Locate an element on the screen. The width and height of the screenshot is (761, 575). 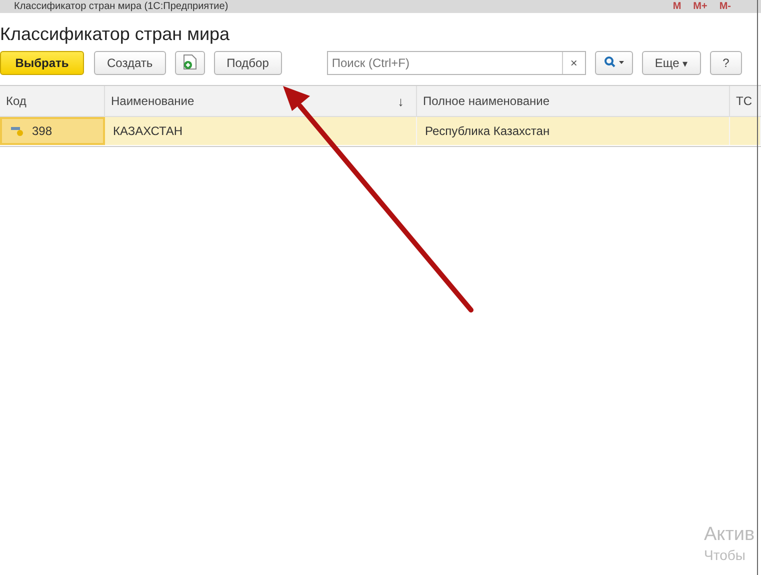
search-icon is located at coordinates (614, 62).